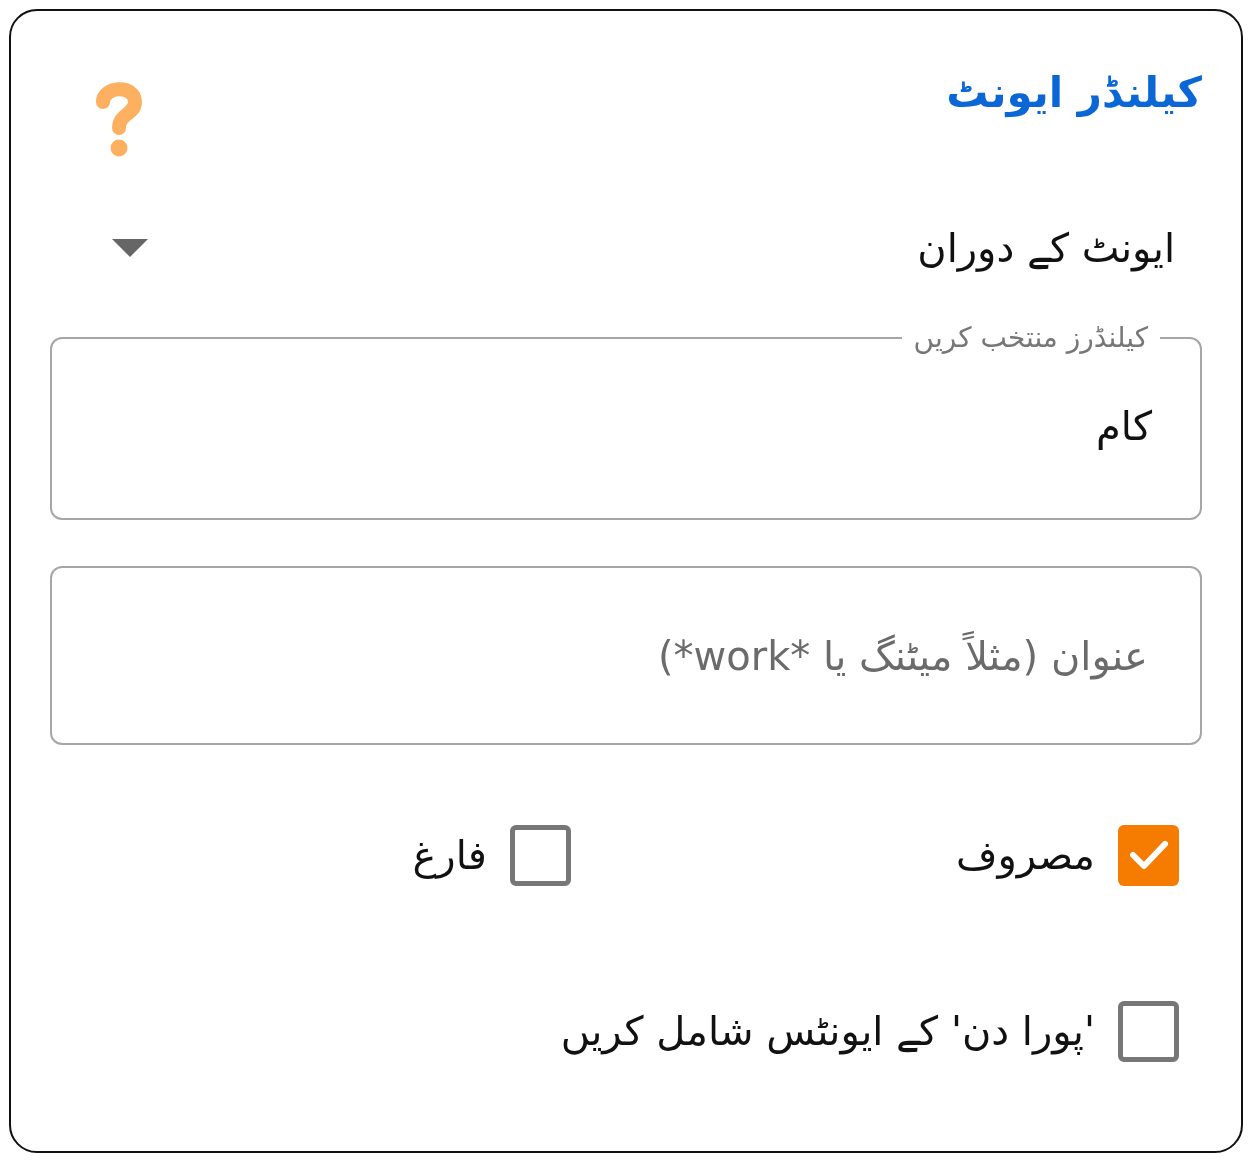 This screenshot has height=1162, width=1252. What do you see at coordinates (449, 856) in the screenshot?
I see `checkbox-label: فارغ` at bounding box center [449, 856].